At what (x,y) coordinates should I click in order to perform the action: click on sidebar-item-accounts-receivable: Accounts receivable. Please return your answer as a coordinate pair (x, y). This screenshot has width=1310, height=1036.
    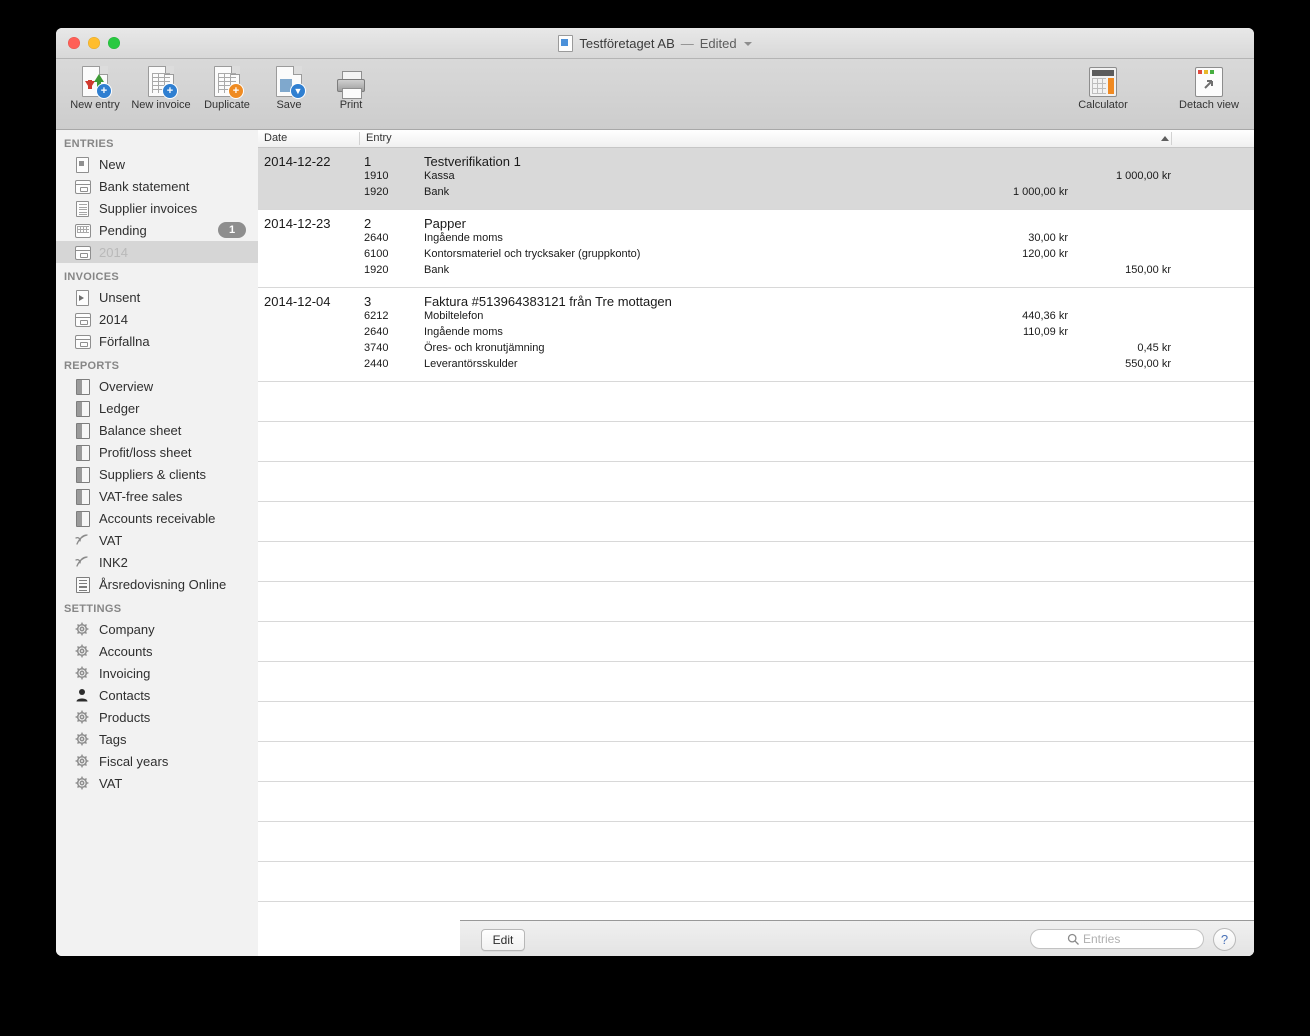
    Looking at the image, I should click on (157, 518).